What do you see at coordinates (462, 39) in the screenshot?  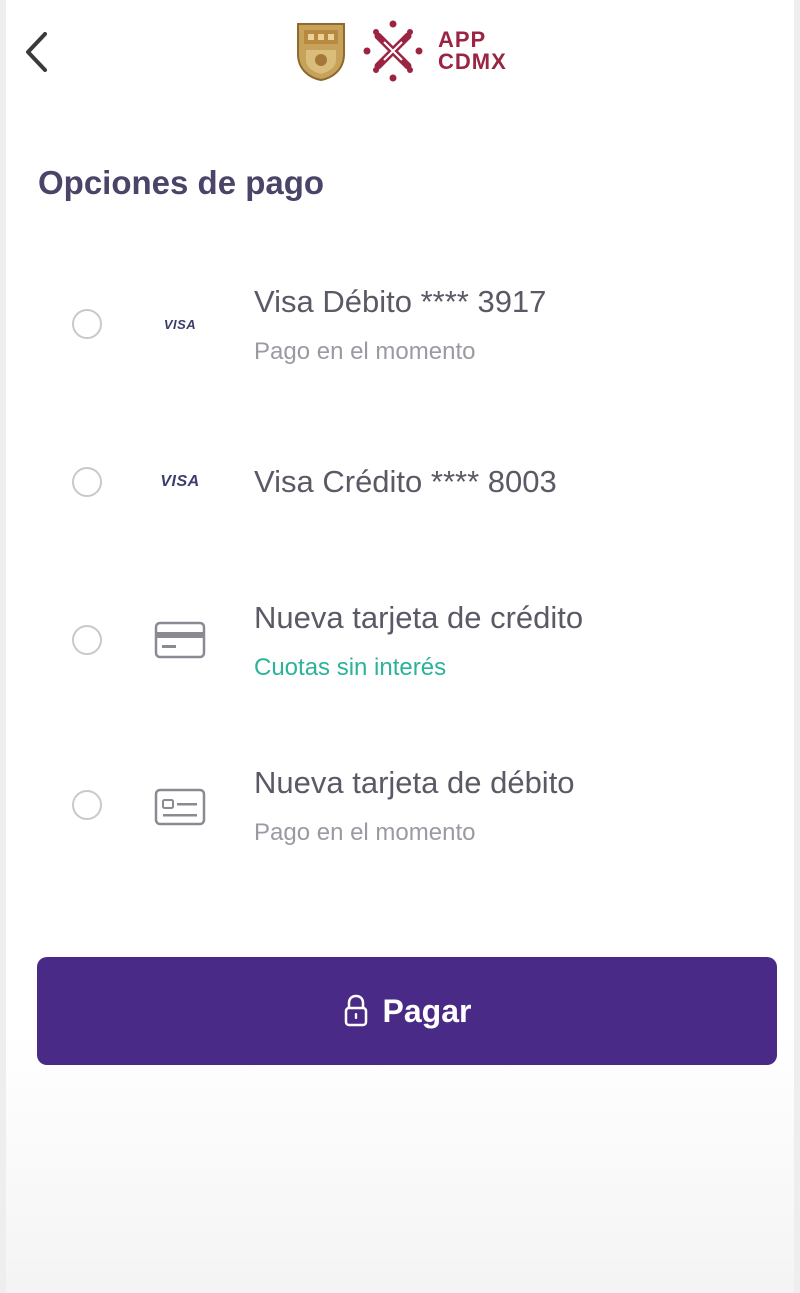 I see `app-name-line1: APP` at bounding box center [462, 39].